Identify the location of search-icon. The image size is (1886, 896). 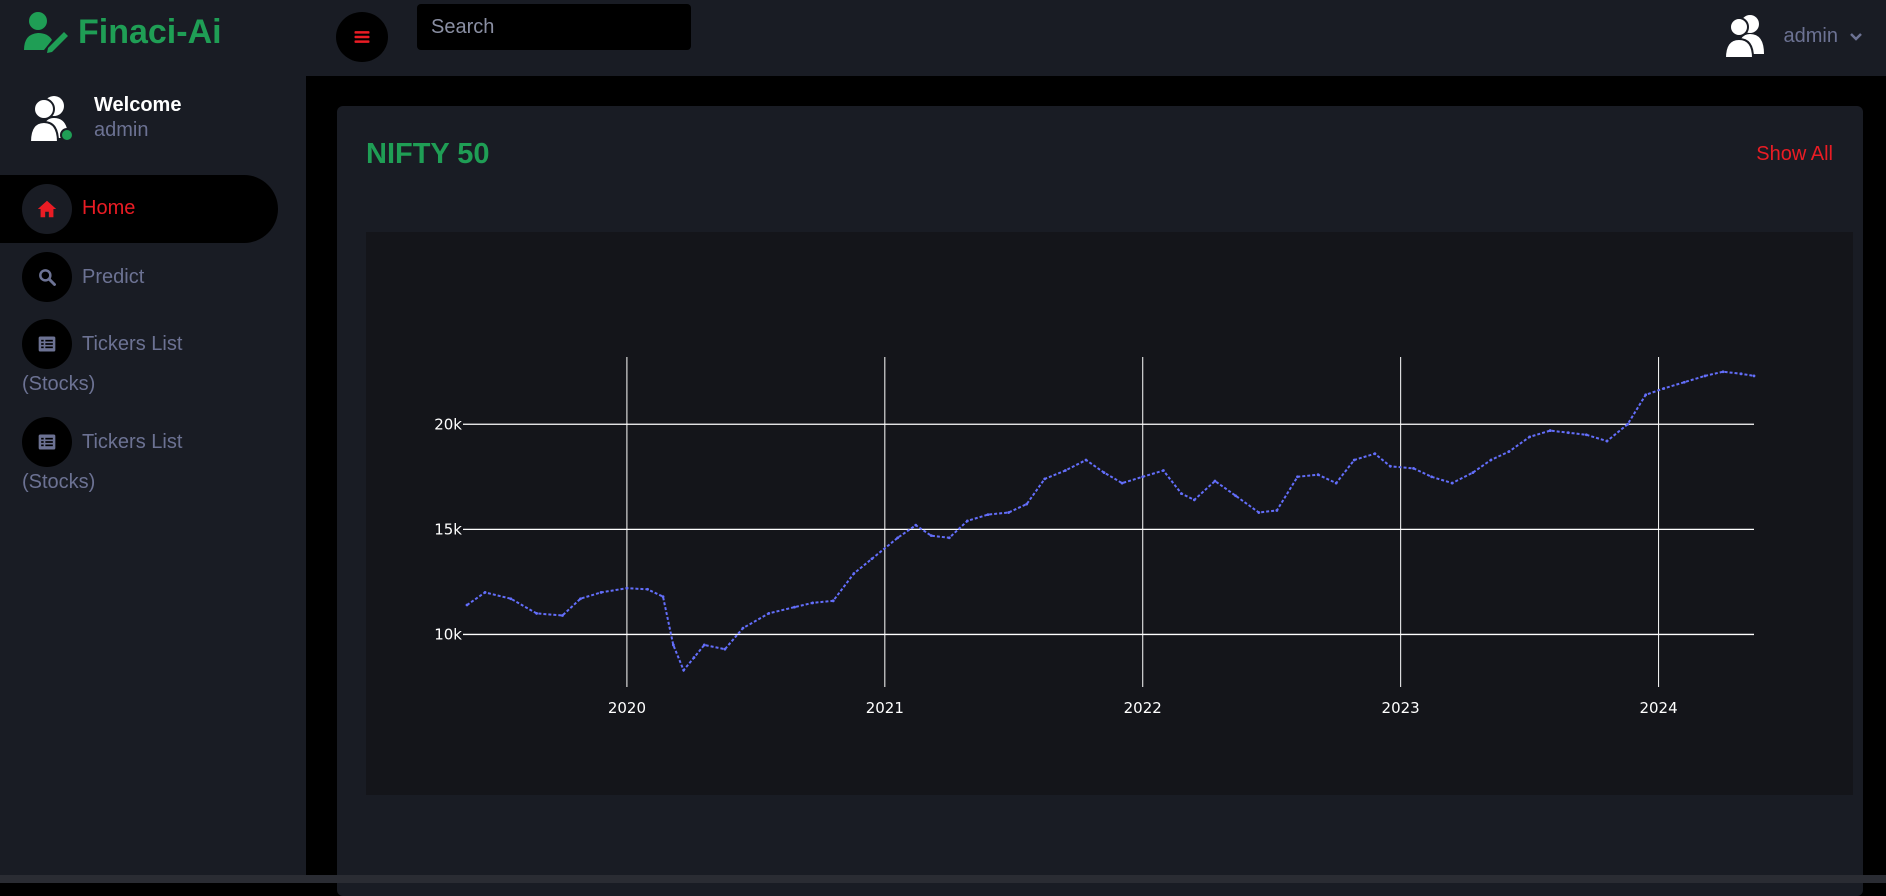
(47, 277).